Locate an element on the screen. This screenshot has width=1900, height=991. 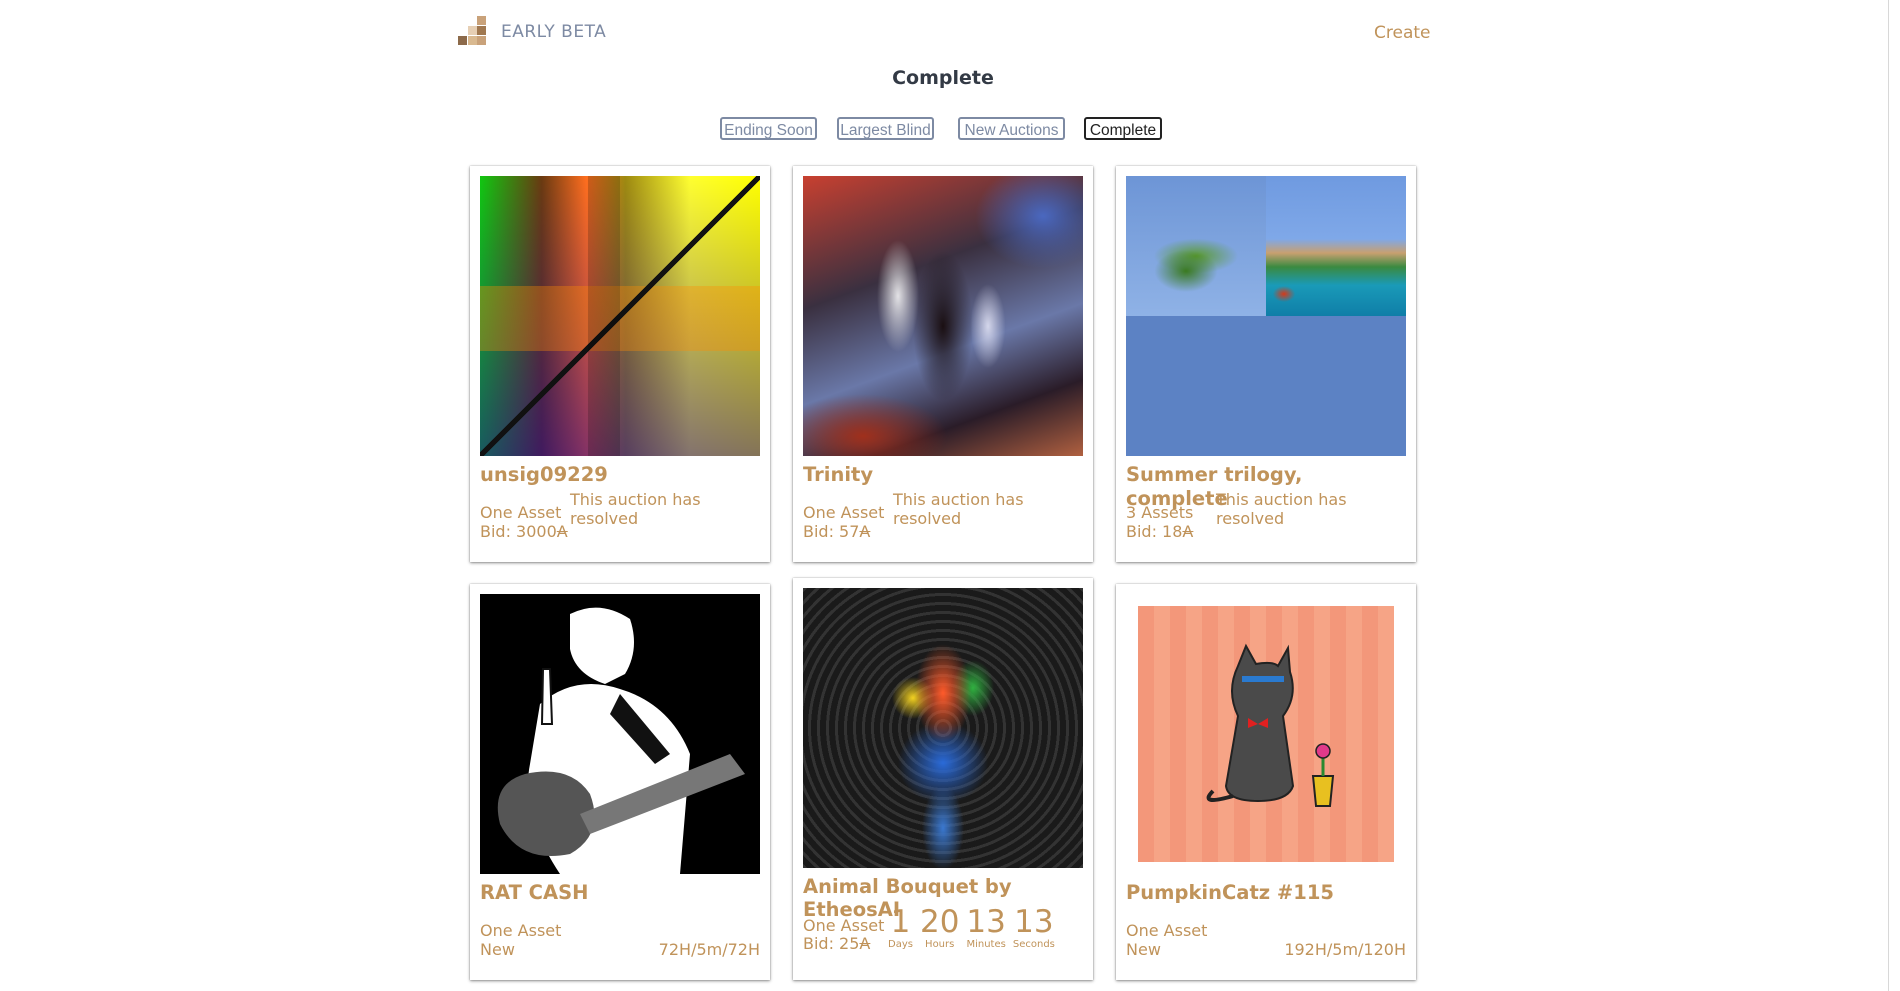
card-title: unsig09229 is located at coordinates (620, 475).